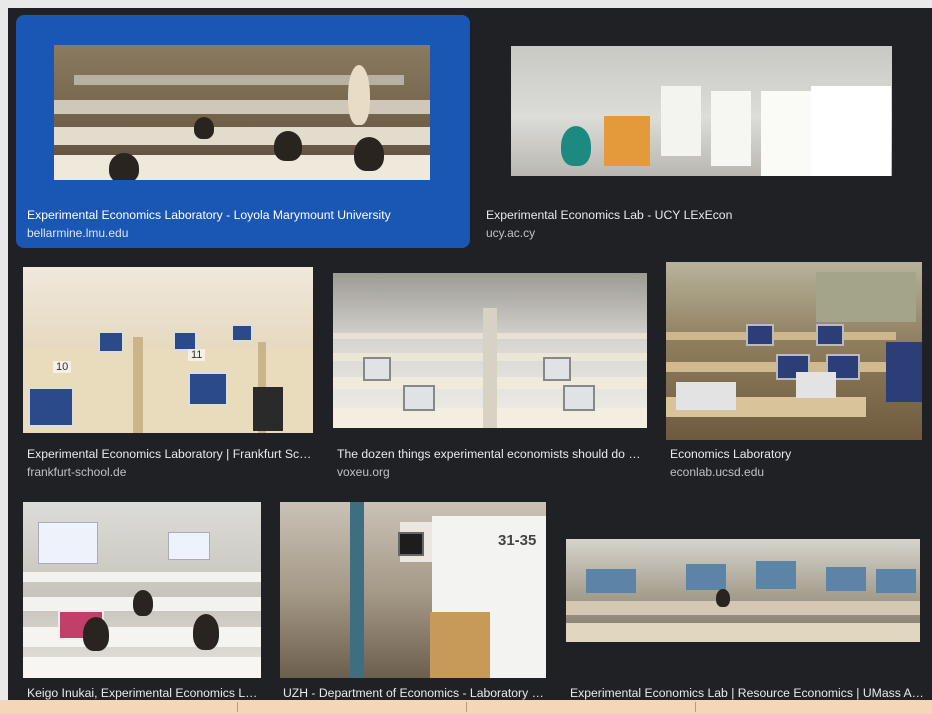  What do you see at coordinates (696, 215) in the screenshot?
I see `result-title: Experimental Economics Lab - UCY LExEcon` at bounding box center [696, 215].